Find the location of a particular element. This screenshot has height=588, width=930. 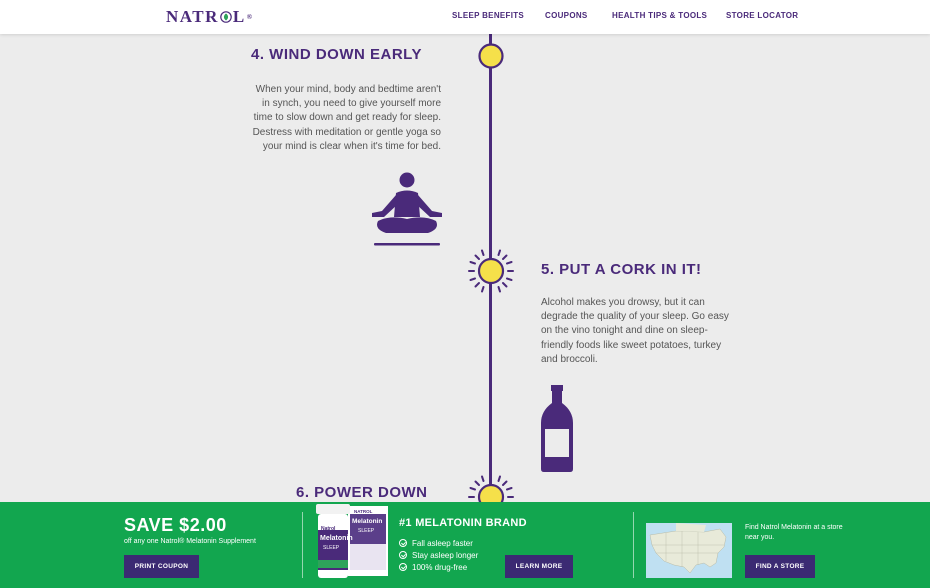

us-map-image is located at coordinates (689, 550).